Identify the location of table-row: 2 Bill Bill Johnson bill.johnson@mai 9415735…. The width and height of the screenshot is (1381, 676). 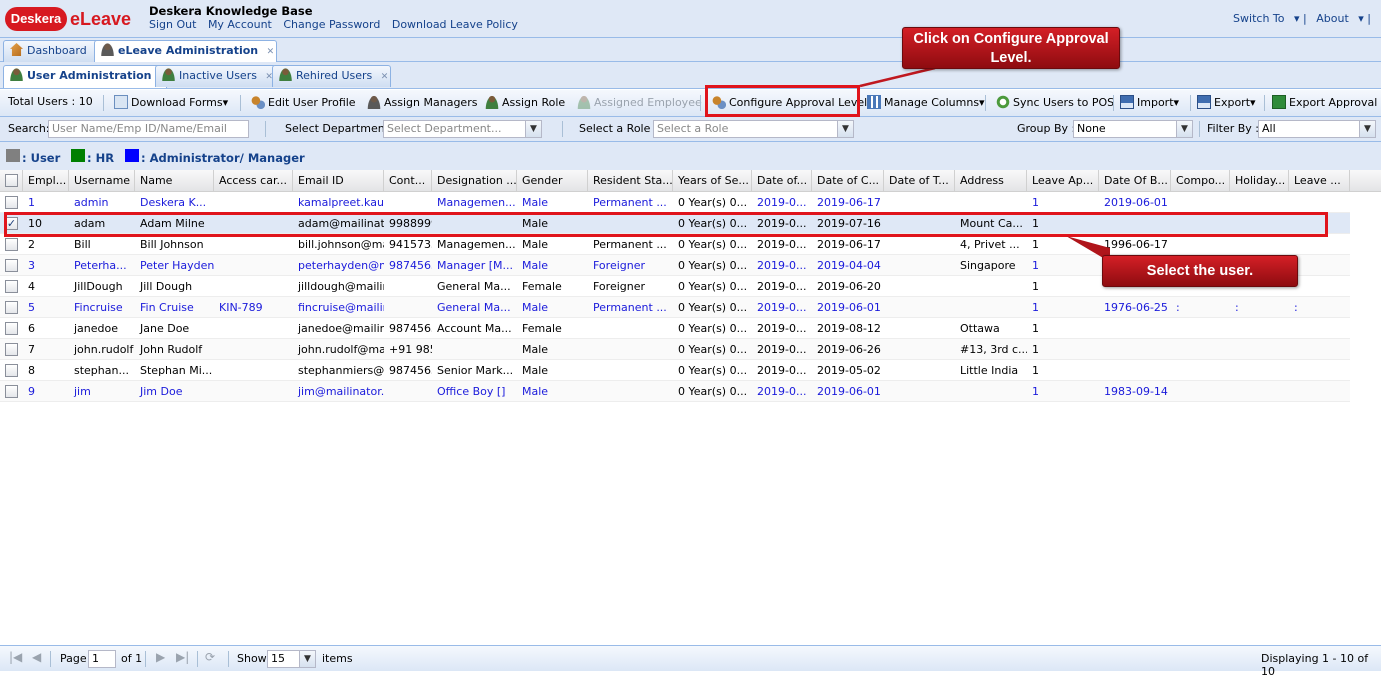
(675, 244).